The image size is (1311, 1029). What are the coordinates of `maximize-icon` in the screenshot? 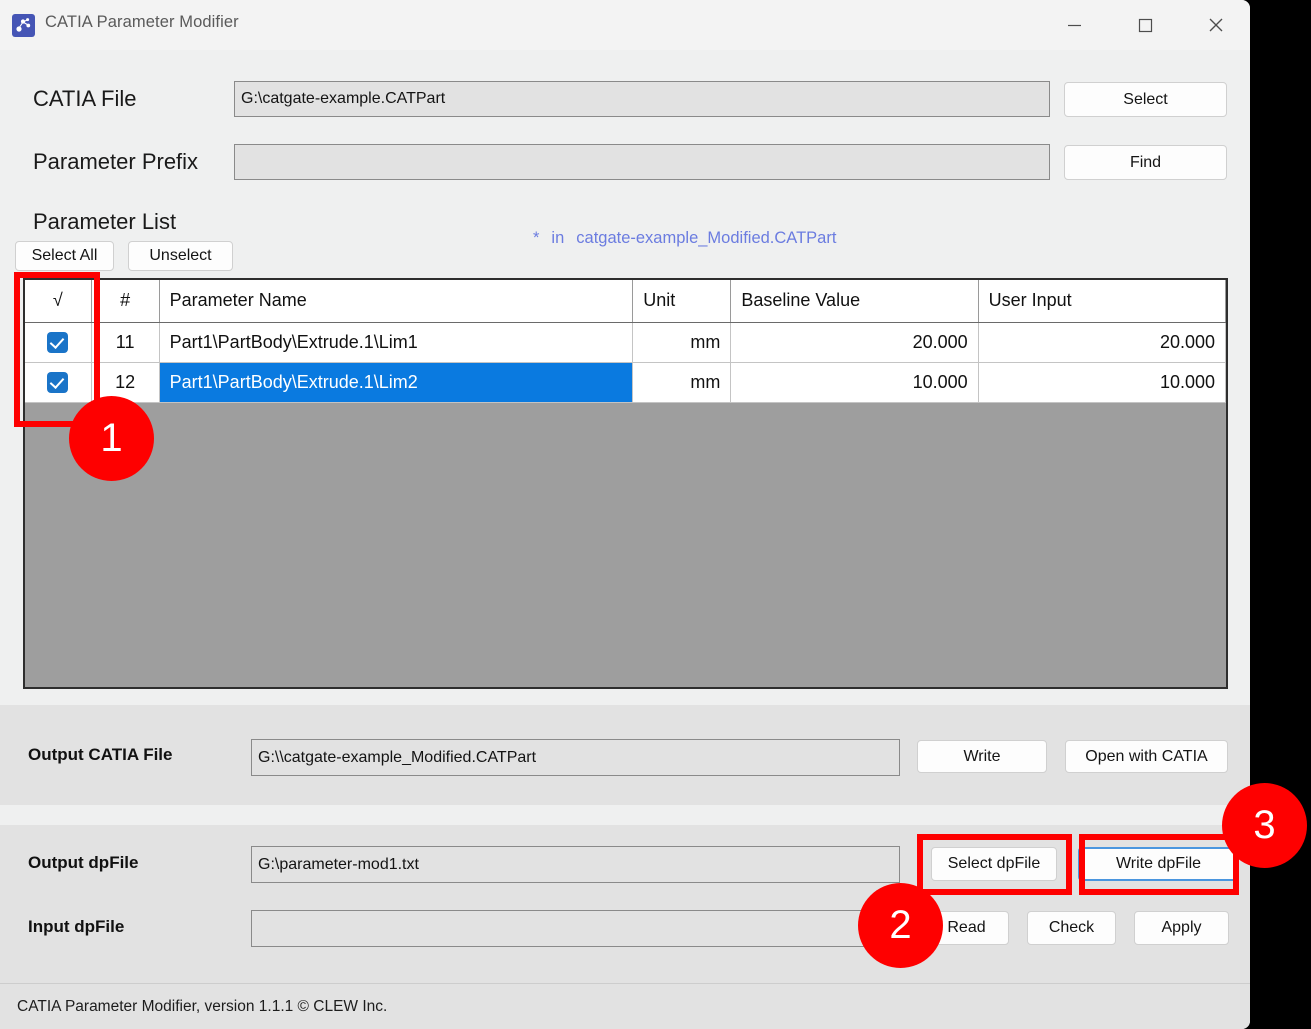 It's located at (1145, 25).